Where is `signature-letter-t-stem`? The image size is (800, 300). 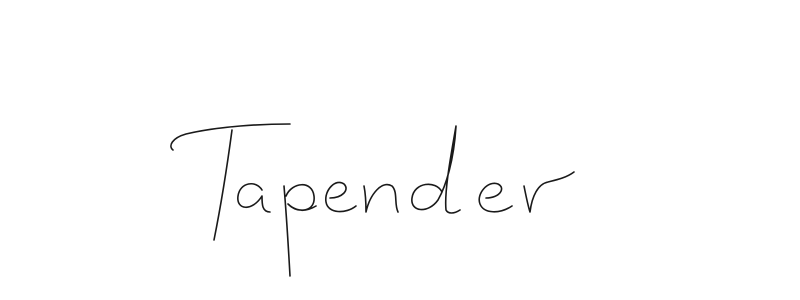
signature-letter-t-stem is located at coordinates (223, 185).